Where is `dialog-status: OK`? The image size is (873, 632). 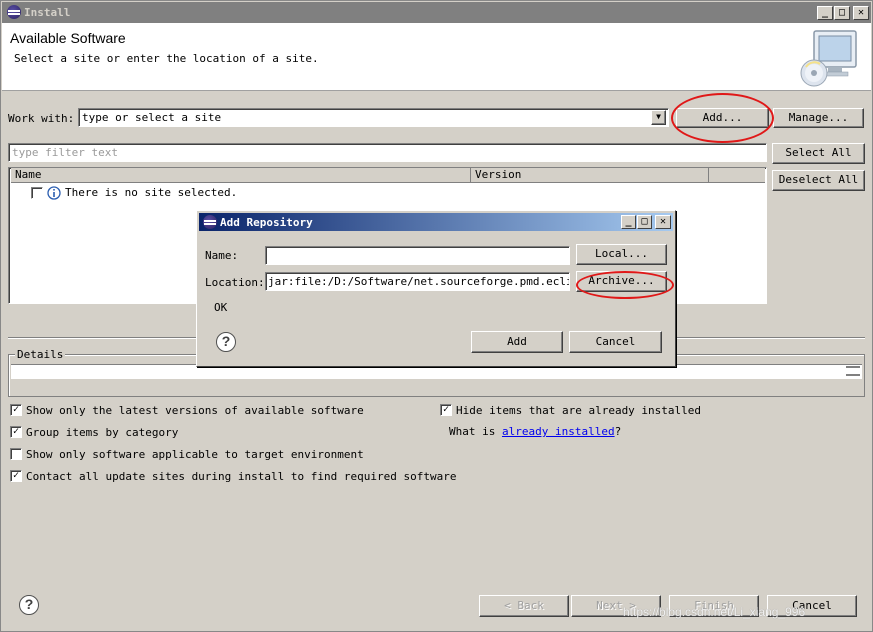
dialog-status: OK is located at coordinates (221, 307).